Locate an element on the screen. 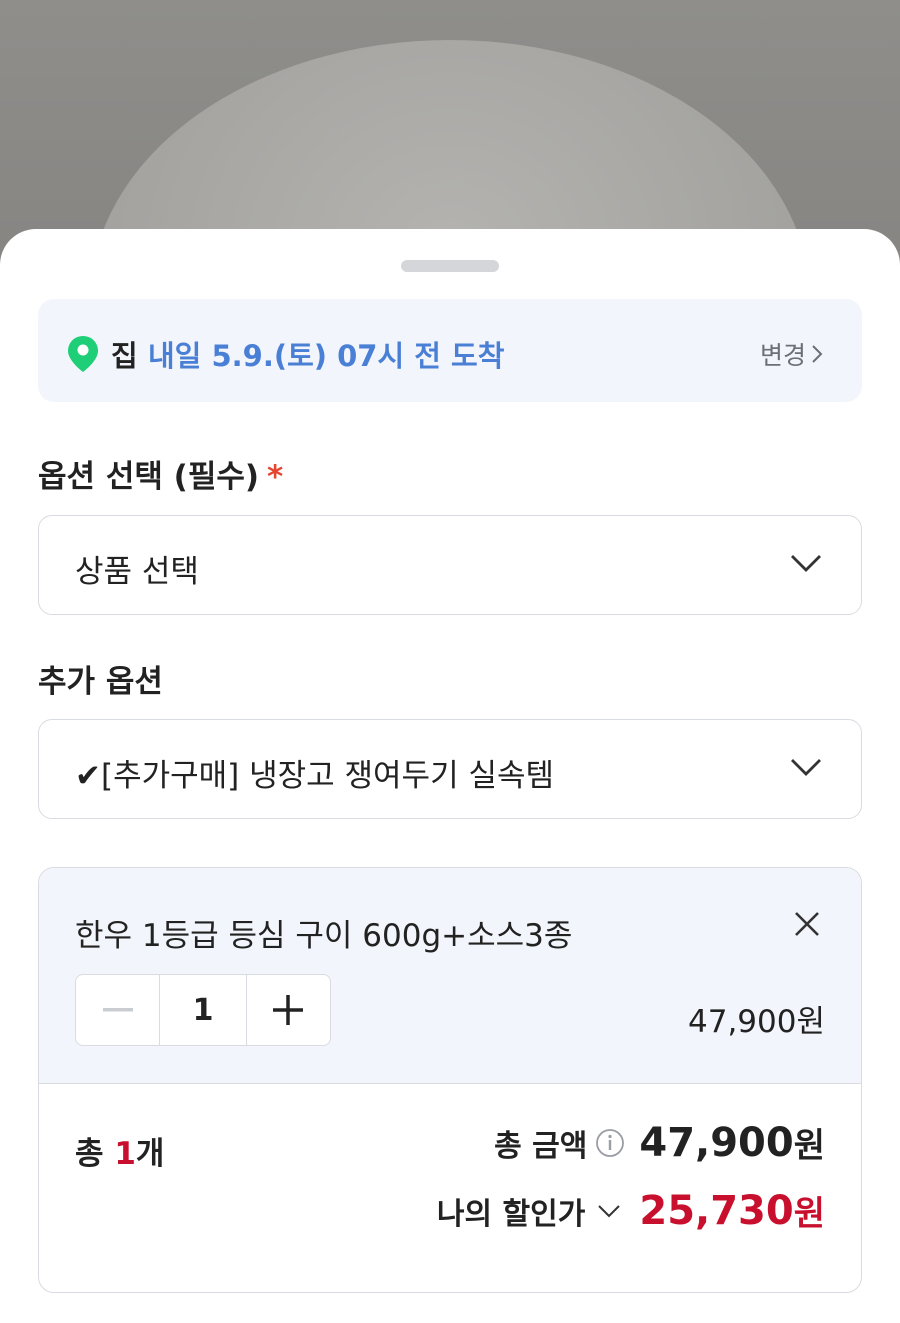 This screenshot has width=900, height=1323. total-count-suffix: 개 is located at coordinates (150, 1154).